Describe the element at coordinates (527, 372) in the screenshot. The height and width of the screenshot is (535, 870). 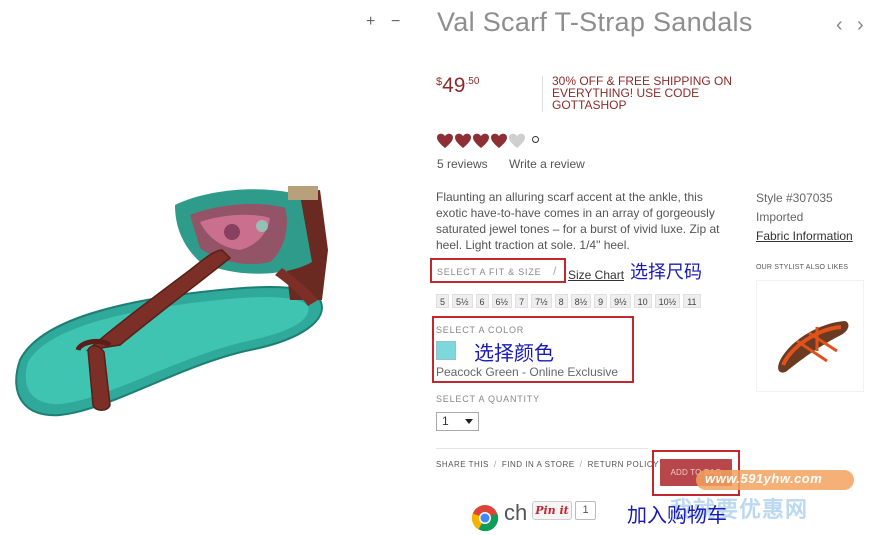
I see `selected-color-name: Peacock Green - Online Exclusive` at that location.